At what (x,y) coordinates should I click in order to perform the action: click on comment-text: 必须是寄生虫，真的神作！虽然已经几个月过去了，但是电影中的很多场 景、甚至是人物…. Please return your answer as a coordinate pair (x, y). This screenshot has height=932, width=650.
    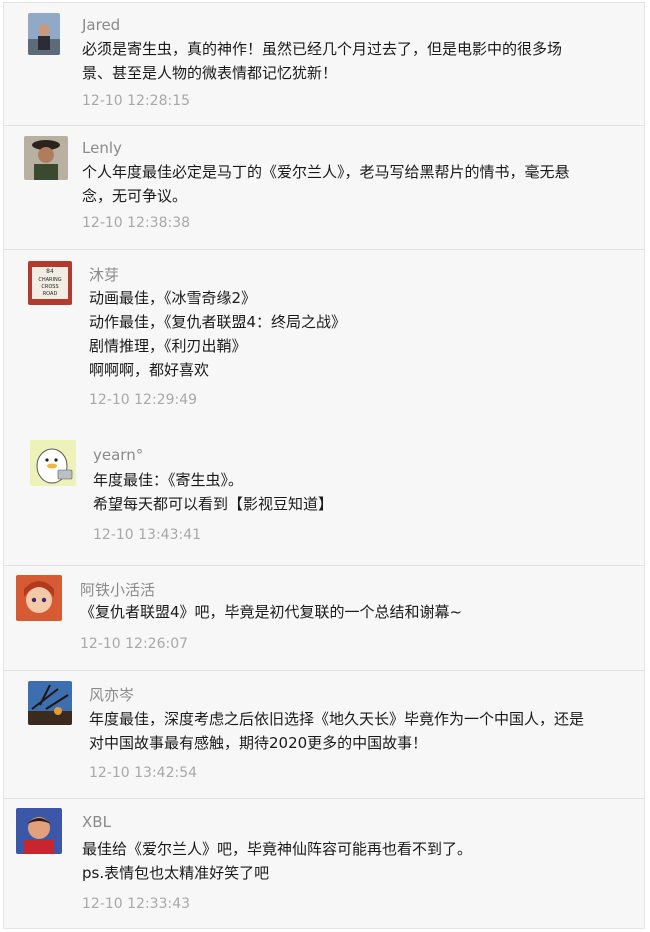
    Looking at the image, I should click on (342, 61).